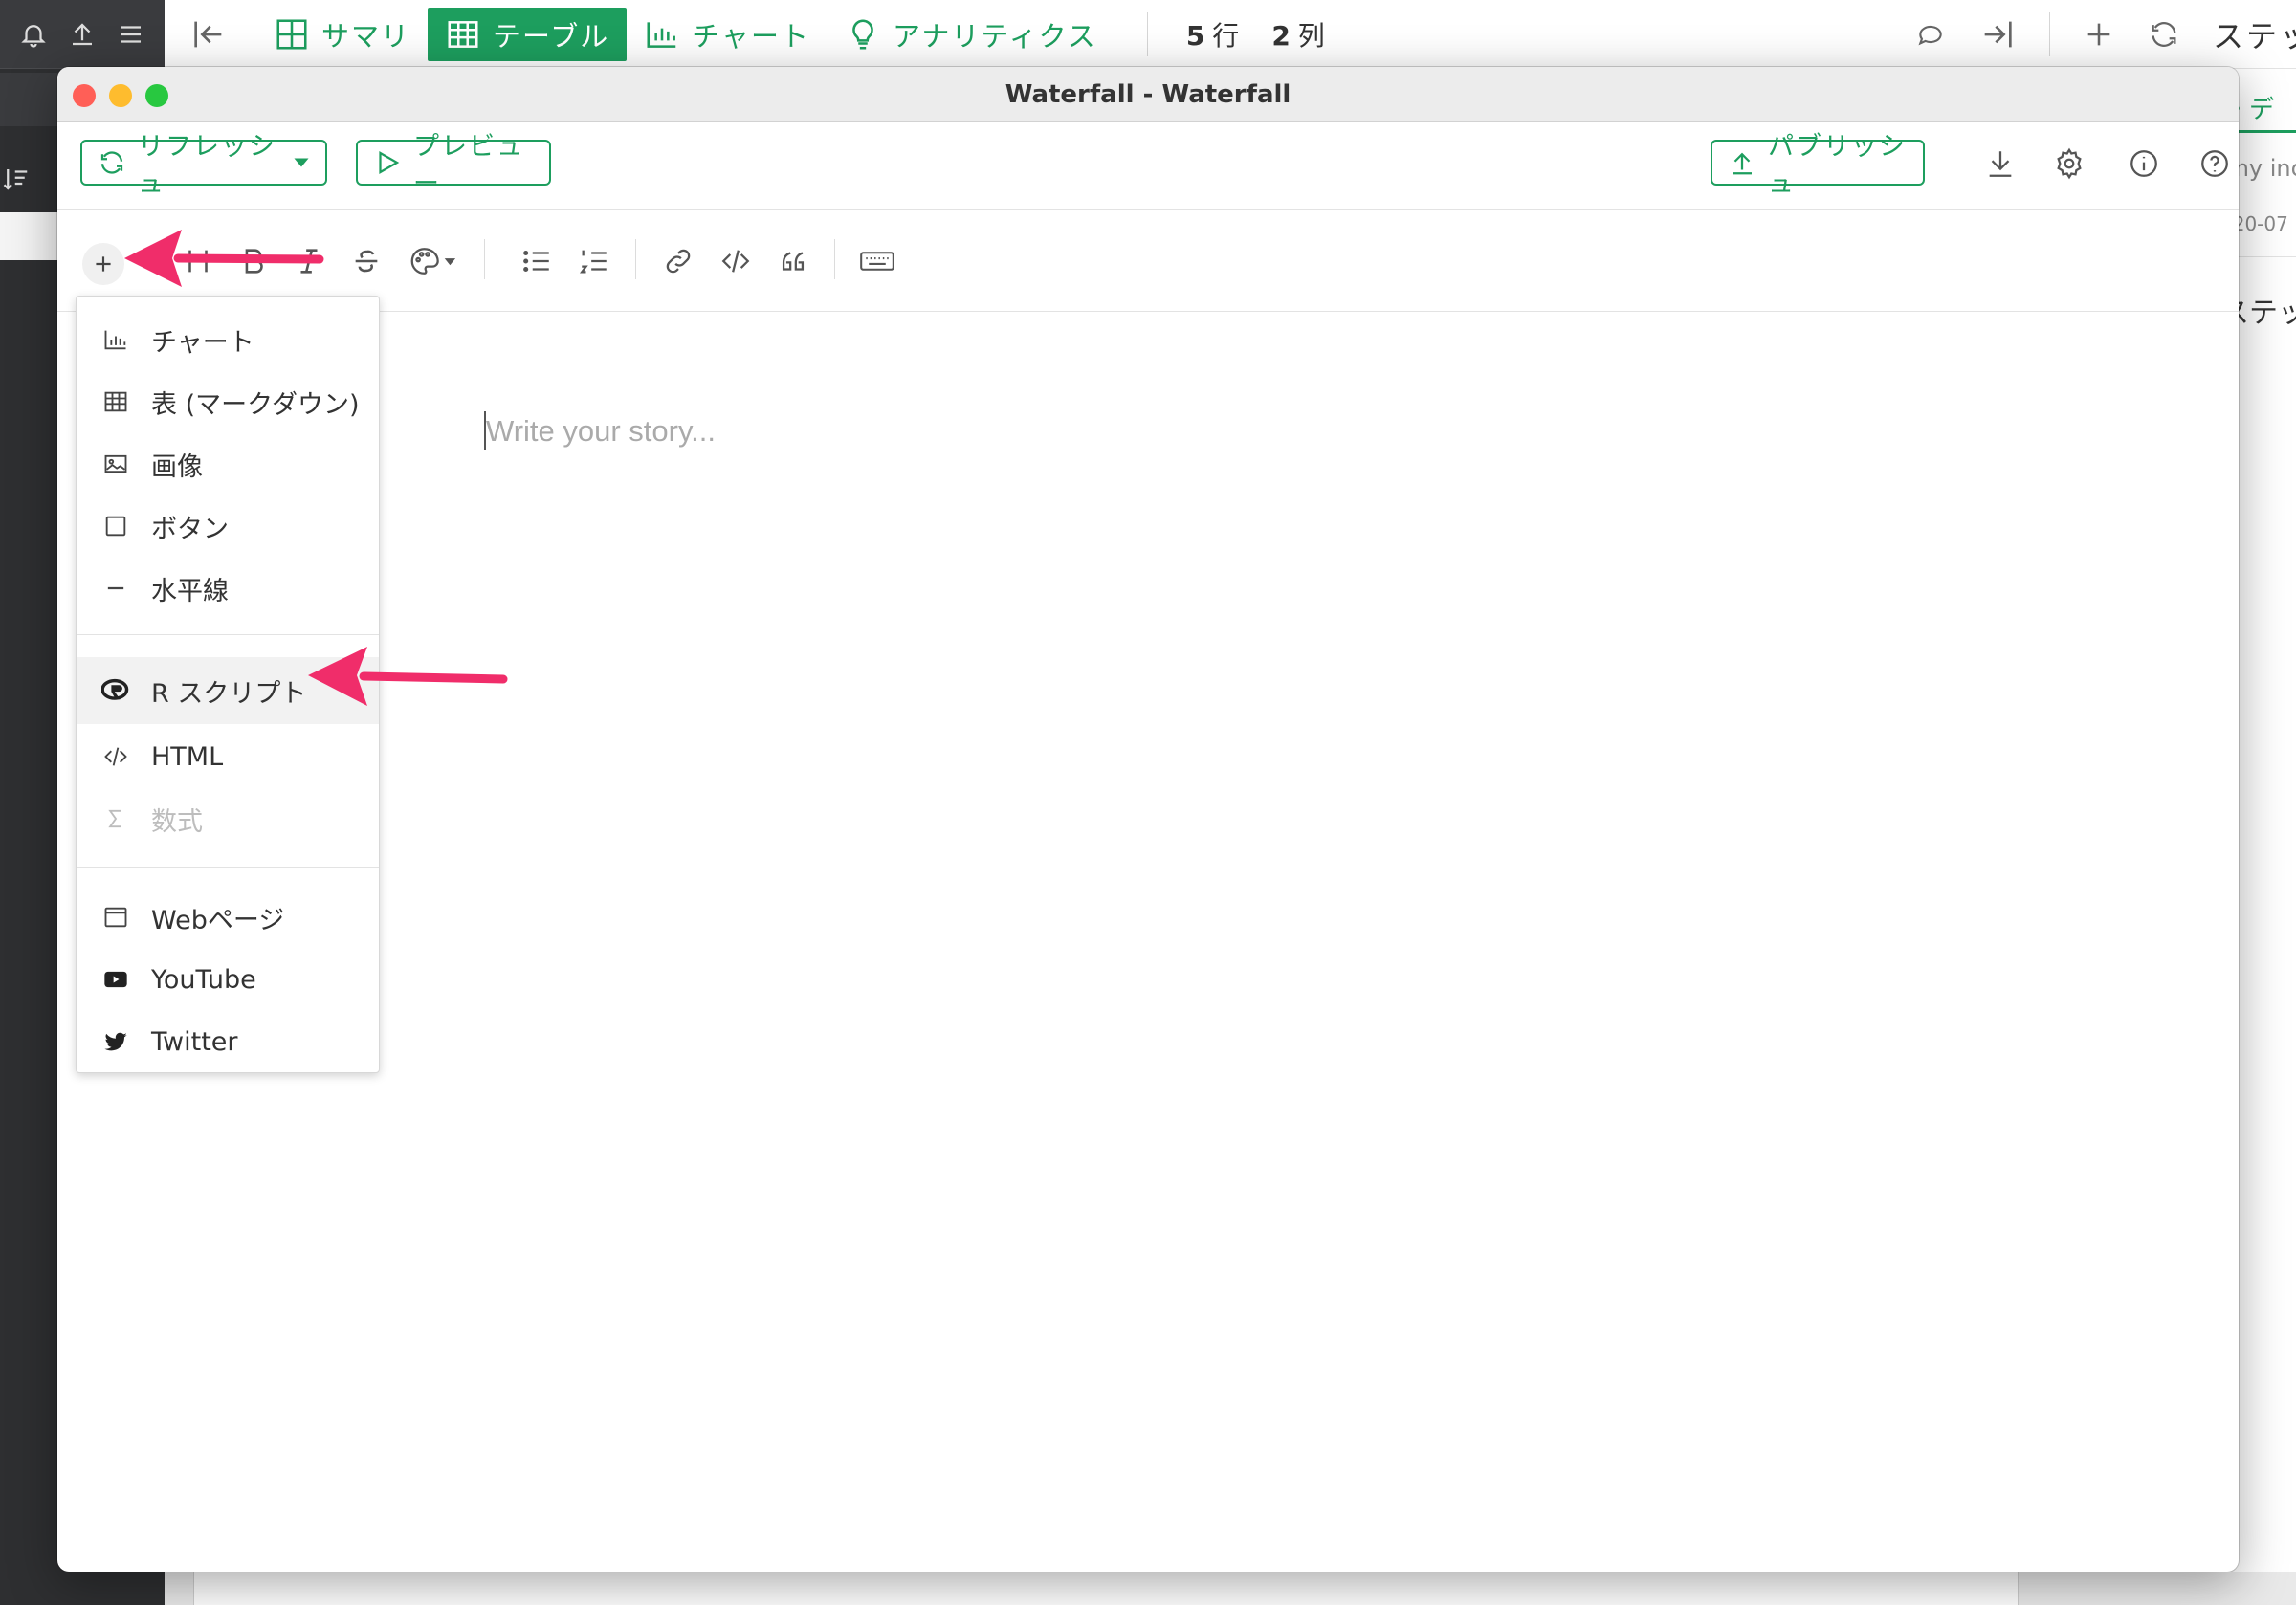 The height and width of the screenshot is (1605, 2296). Describe the element at coordinates (2000, 163) in the screenshot. I see `download-icon` at that location.